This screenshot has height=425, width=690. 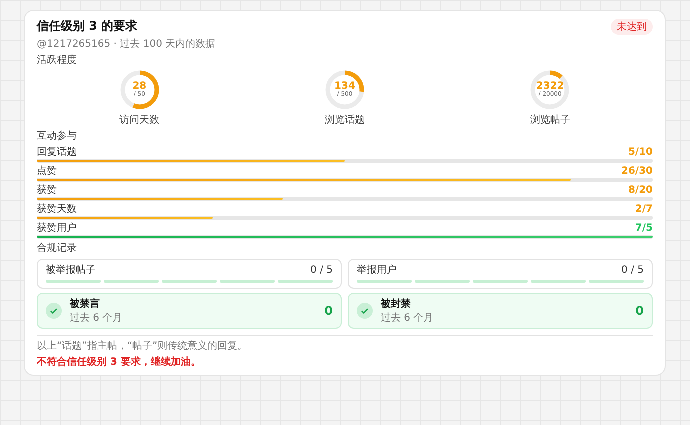 What do you see at coordinates (550, 120) in the screenshot?
I see `ring-caption: 浏览帖子` at bounding box center [550, 120].